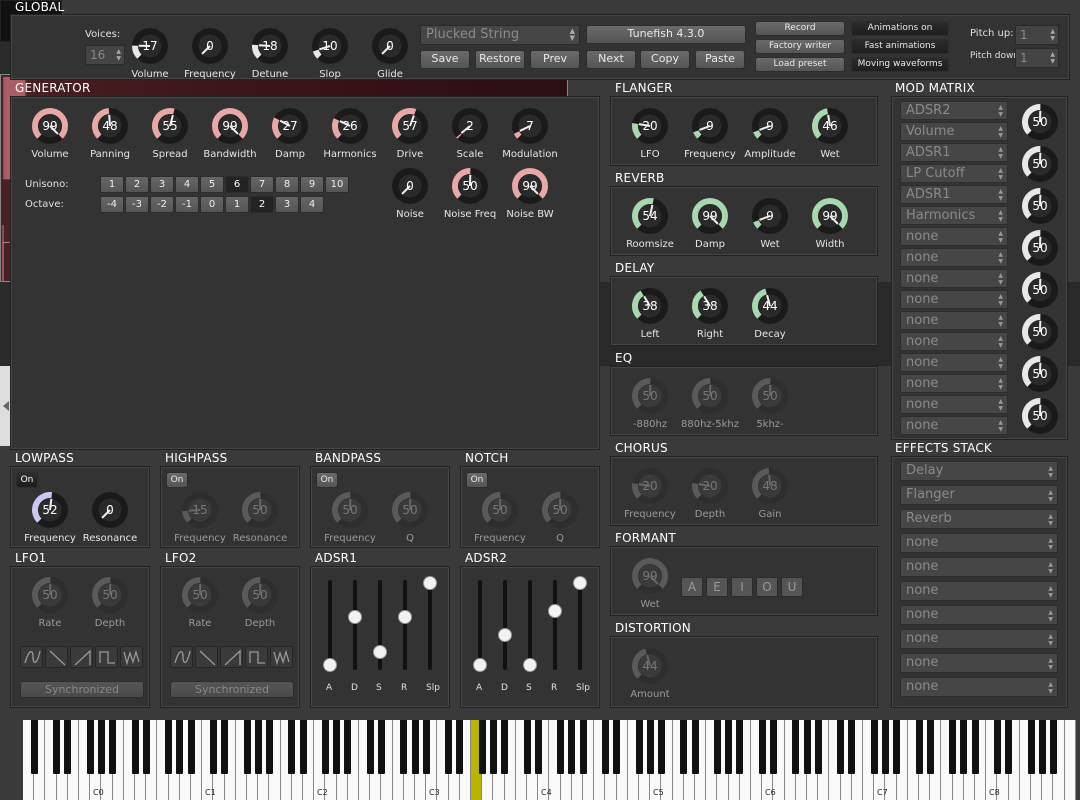  What do you see at coordinates (350, 126) in the screenshot?
I see `generator-knob-harmonics: 26` at bounding box center [350, 126].